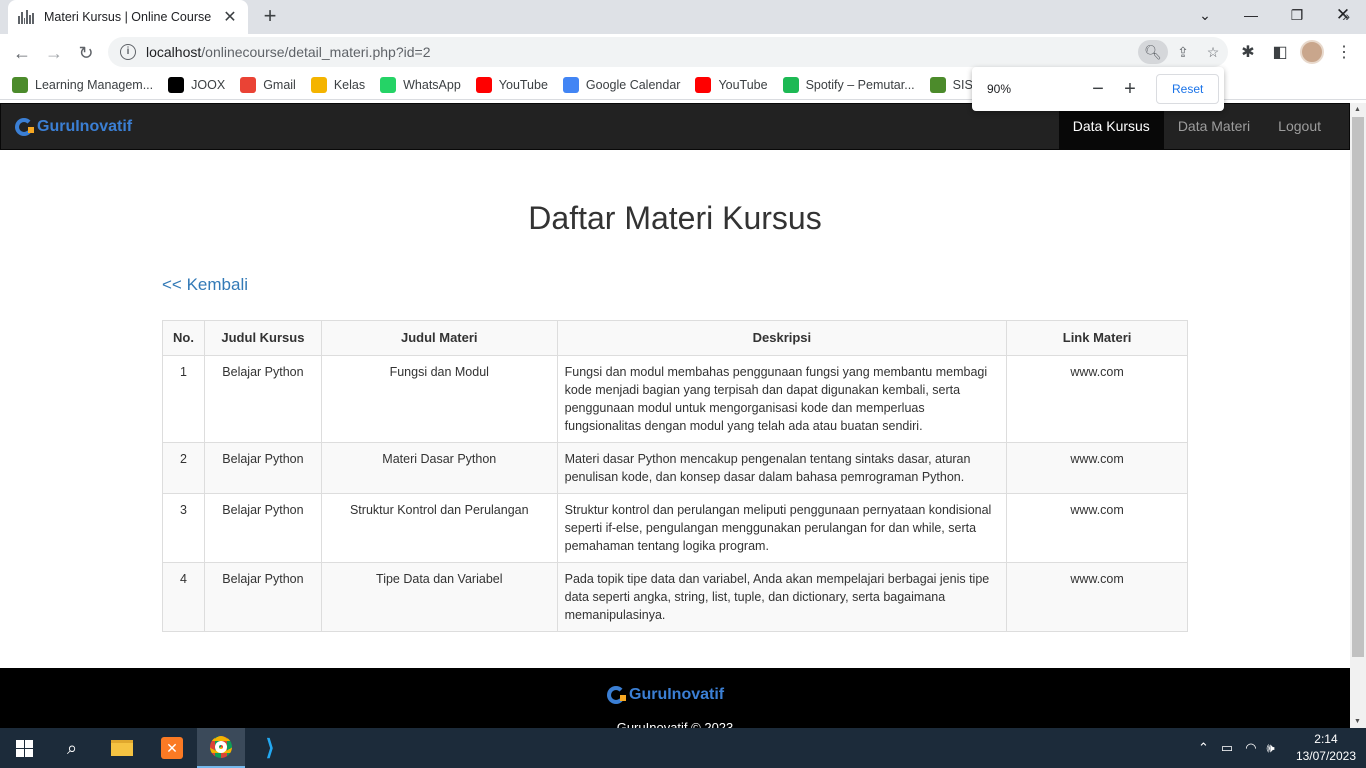  What do you see at coordinates (183, 338) in the screenshot?
I see `header-no: No.` at bounding box center [183, 338].